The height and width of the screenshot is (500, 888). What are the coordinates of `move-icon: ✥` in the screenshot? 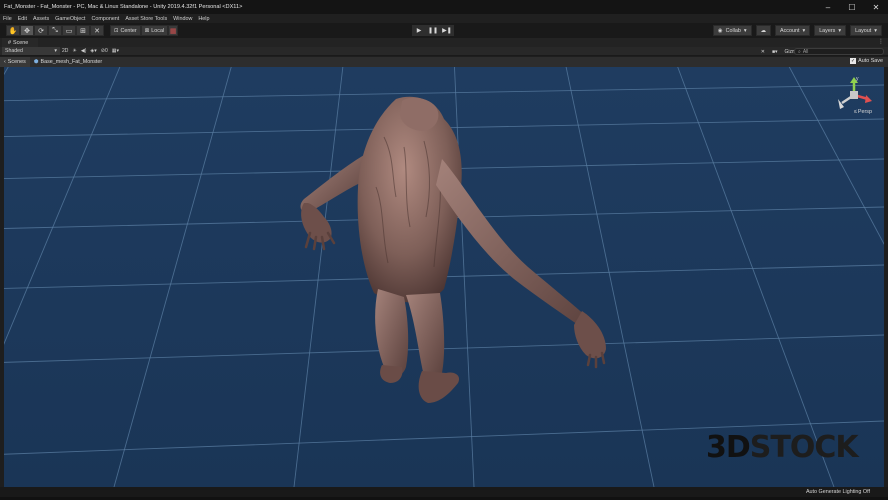 It's located at (27, 31).